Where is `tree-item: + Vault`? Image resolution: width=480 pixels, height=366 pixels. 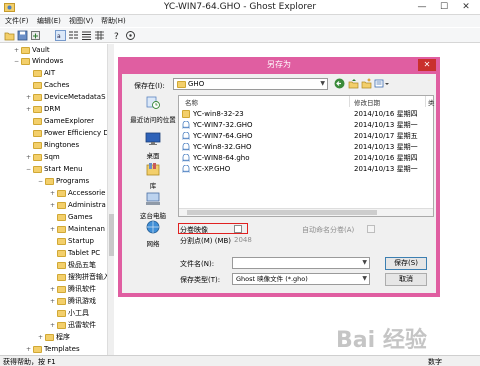 tree-item: + Vault is located at coordinates (32, 50).